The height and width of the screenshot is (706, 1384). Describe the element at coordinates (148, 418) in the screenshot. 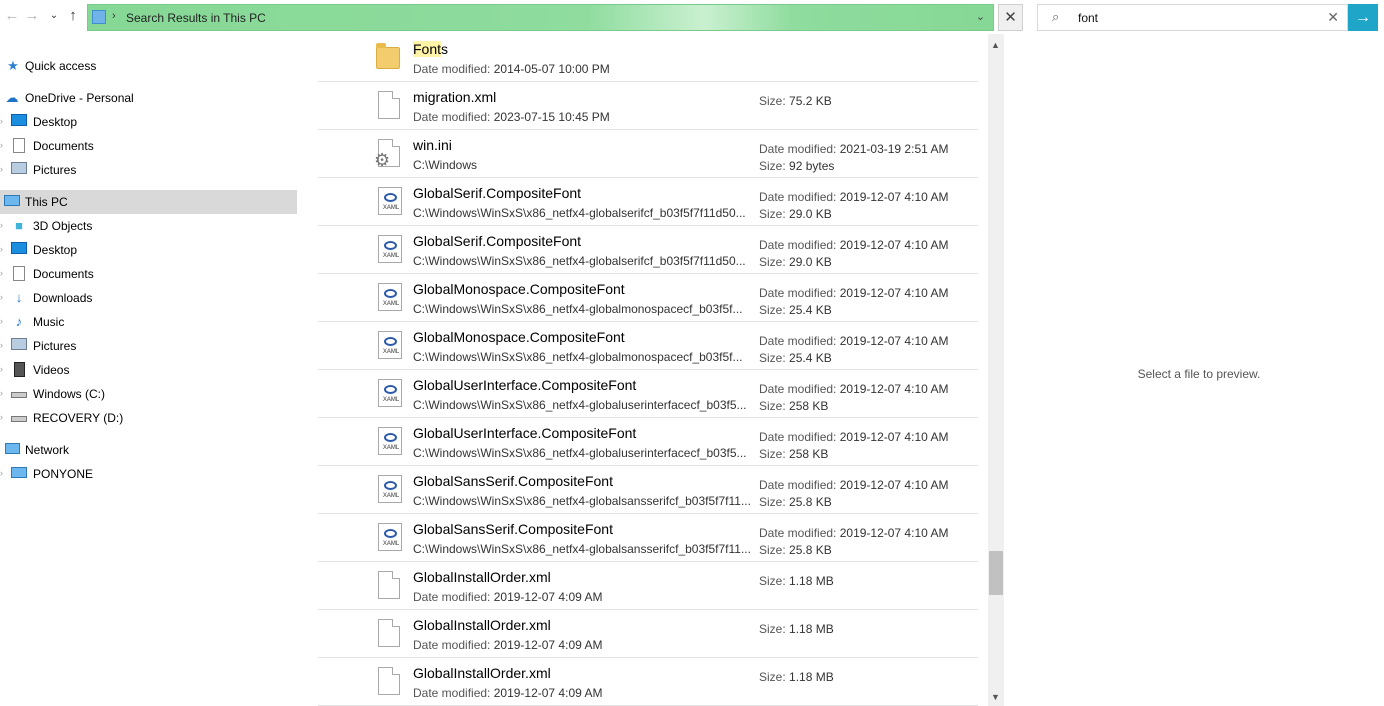

I see `nav-recovery-d: › RECOVERY (D:)` at that location.